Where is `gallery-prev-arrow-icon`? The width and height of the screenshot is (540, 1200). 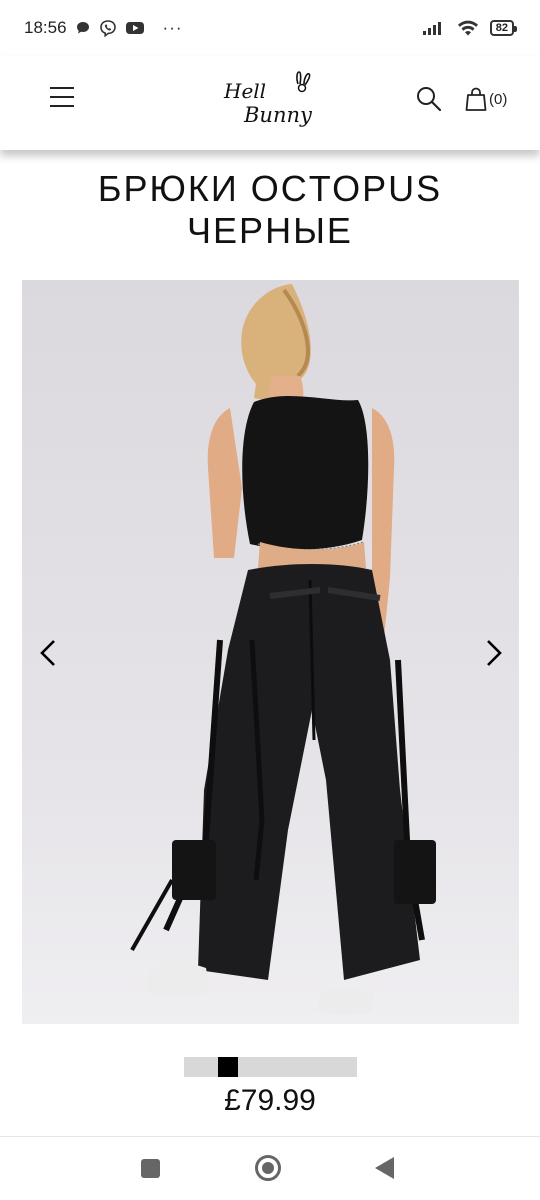 gallery-prev-arrow-icon is located at coordinates (49, 653).